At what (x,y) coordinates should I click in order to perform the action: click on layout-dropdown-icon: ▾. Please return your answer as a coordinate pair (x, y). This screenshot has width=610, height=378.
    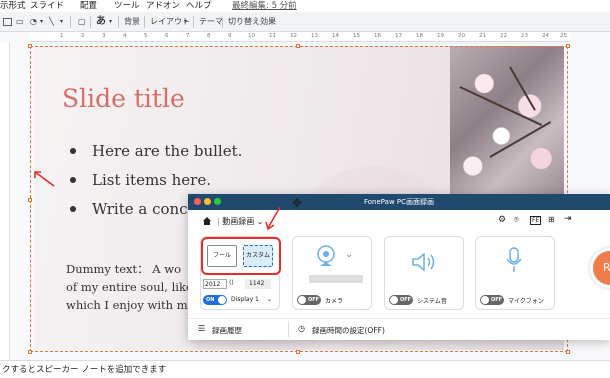
    Looking at the image, I should click on (185, 22).